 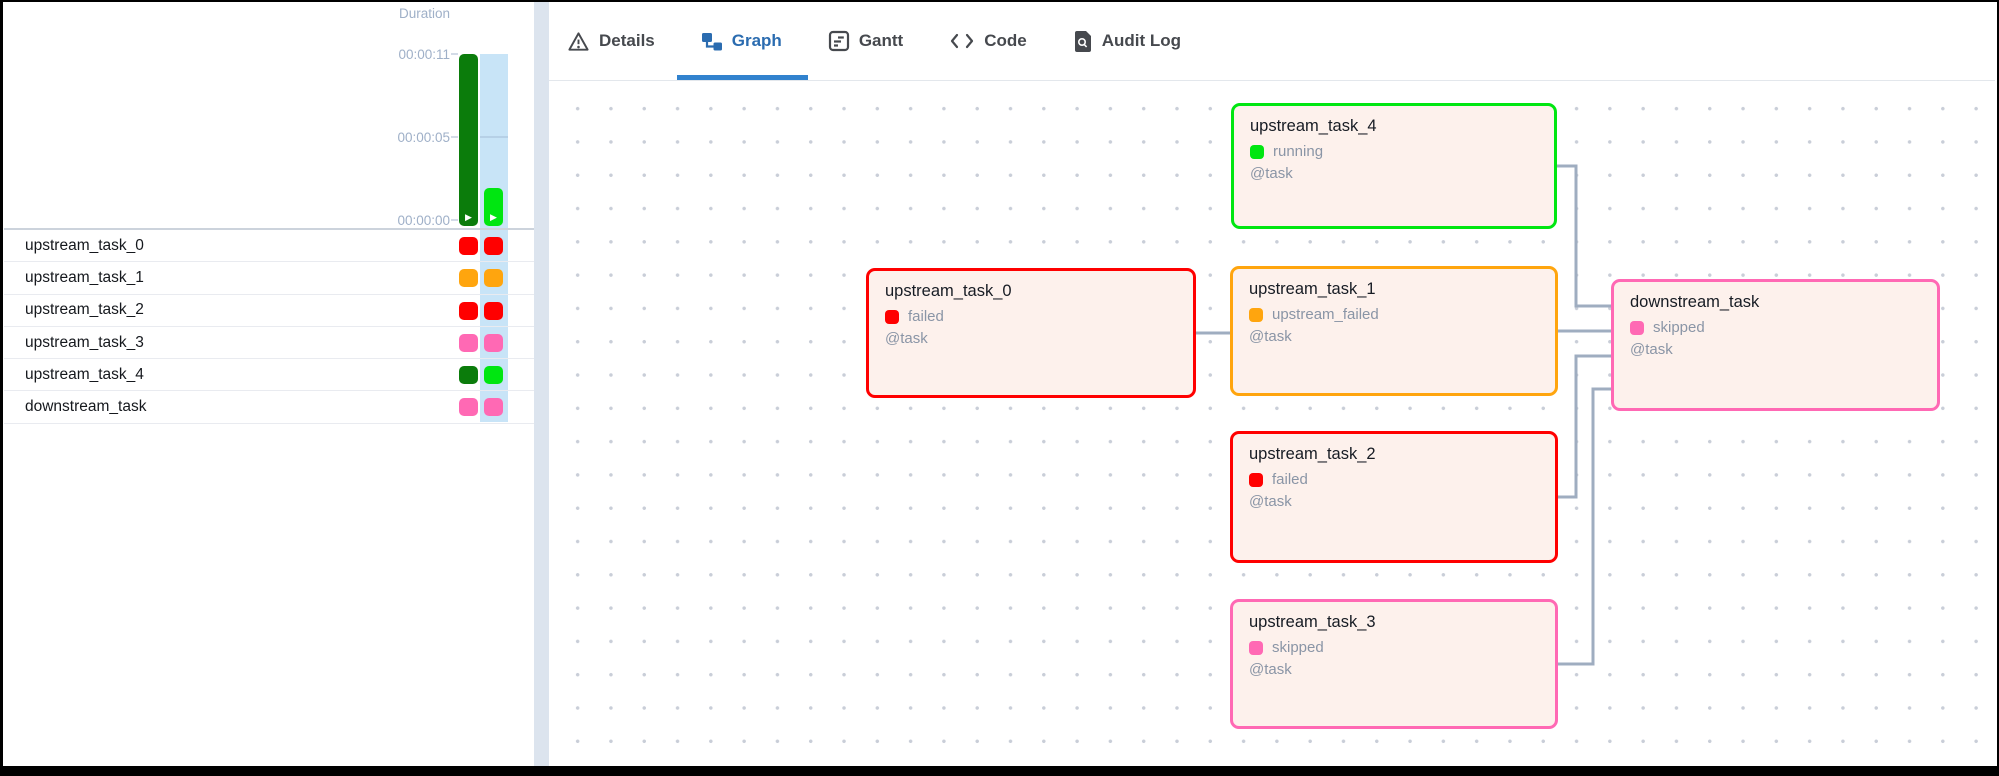 What do you see at coordinates (1312, 289) in the screenshot?
I see `node-title: upstream_task_1` at bounding box center [1312, 289].